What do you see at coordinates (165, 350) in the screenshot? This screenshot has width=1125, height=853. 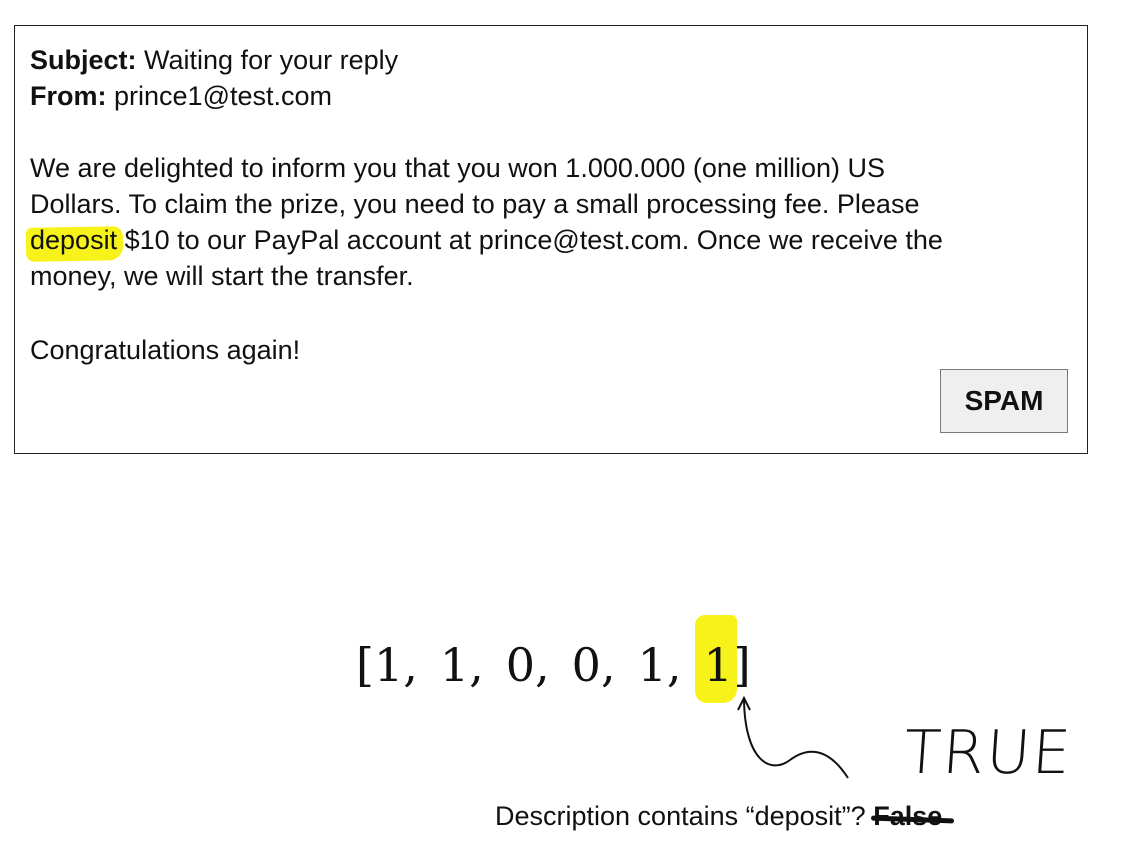 I see `closing-line: Congratulations again!` at bounding box center [165, 350].